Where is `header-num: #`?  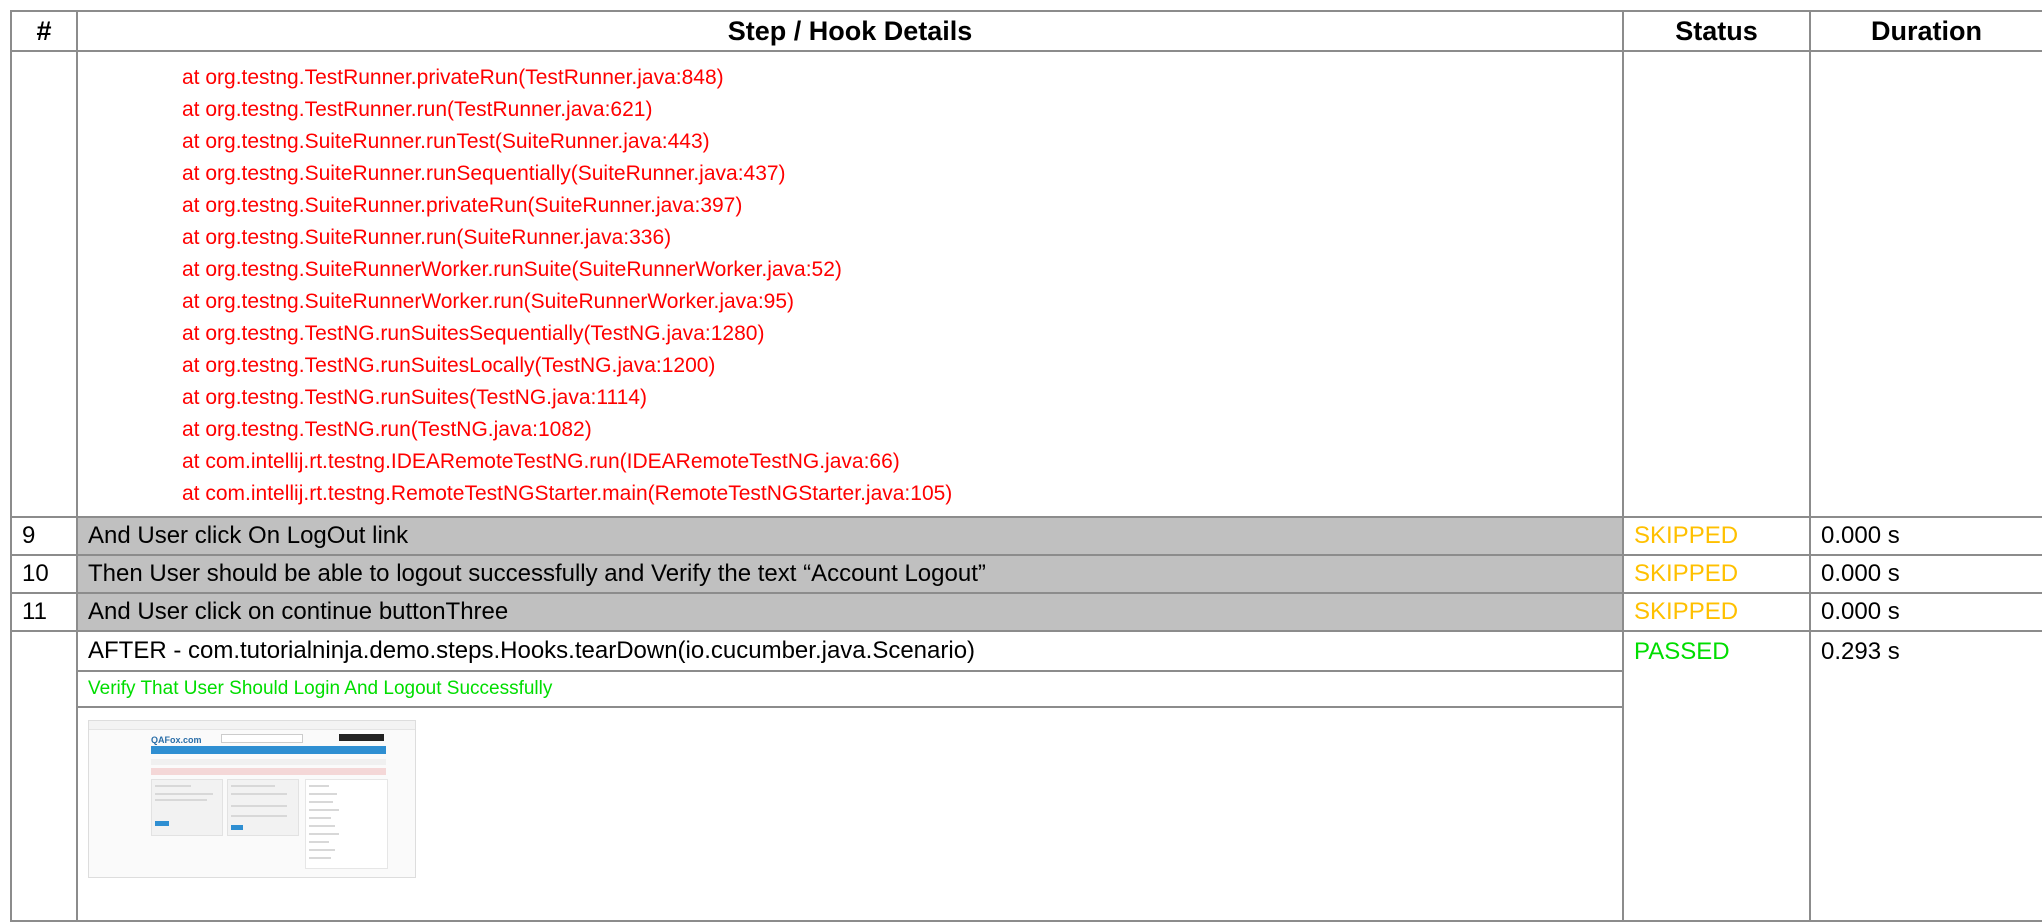
header-num: # is located at coordinates (44, 31).